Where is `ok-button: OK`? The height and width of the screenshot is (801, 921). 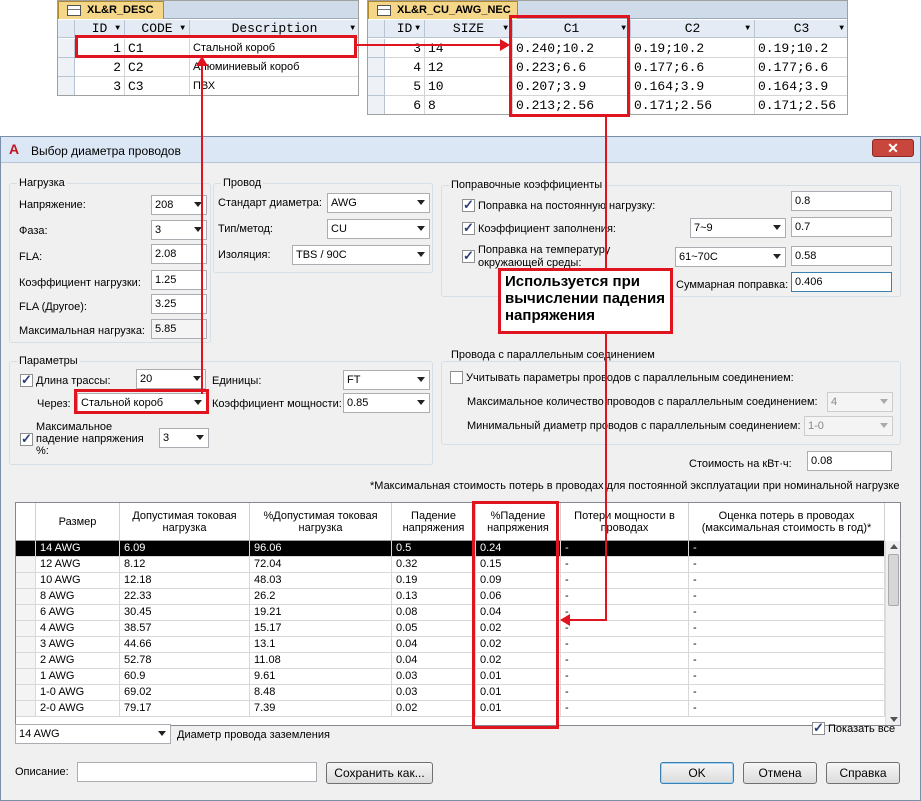 ok-button: OK is located at coordinates (697, 773).